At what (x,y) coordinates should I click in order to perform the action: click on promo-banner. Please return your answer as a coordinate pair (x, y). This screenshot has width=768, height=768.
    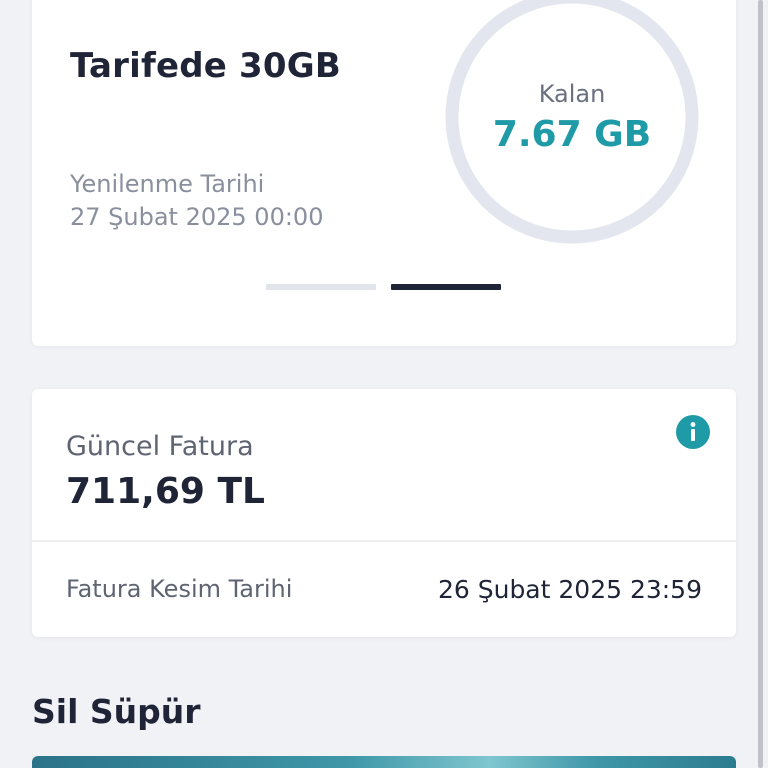
    Looking at the image, I should click on (384, 762).